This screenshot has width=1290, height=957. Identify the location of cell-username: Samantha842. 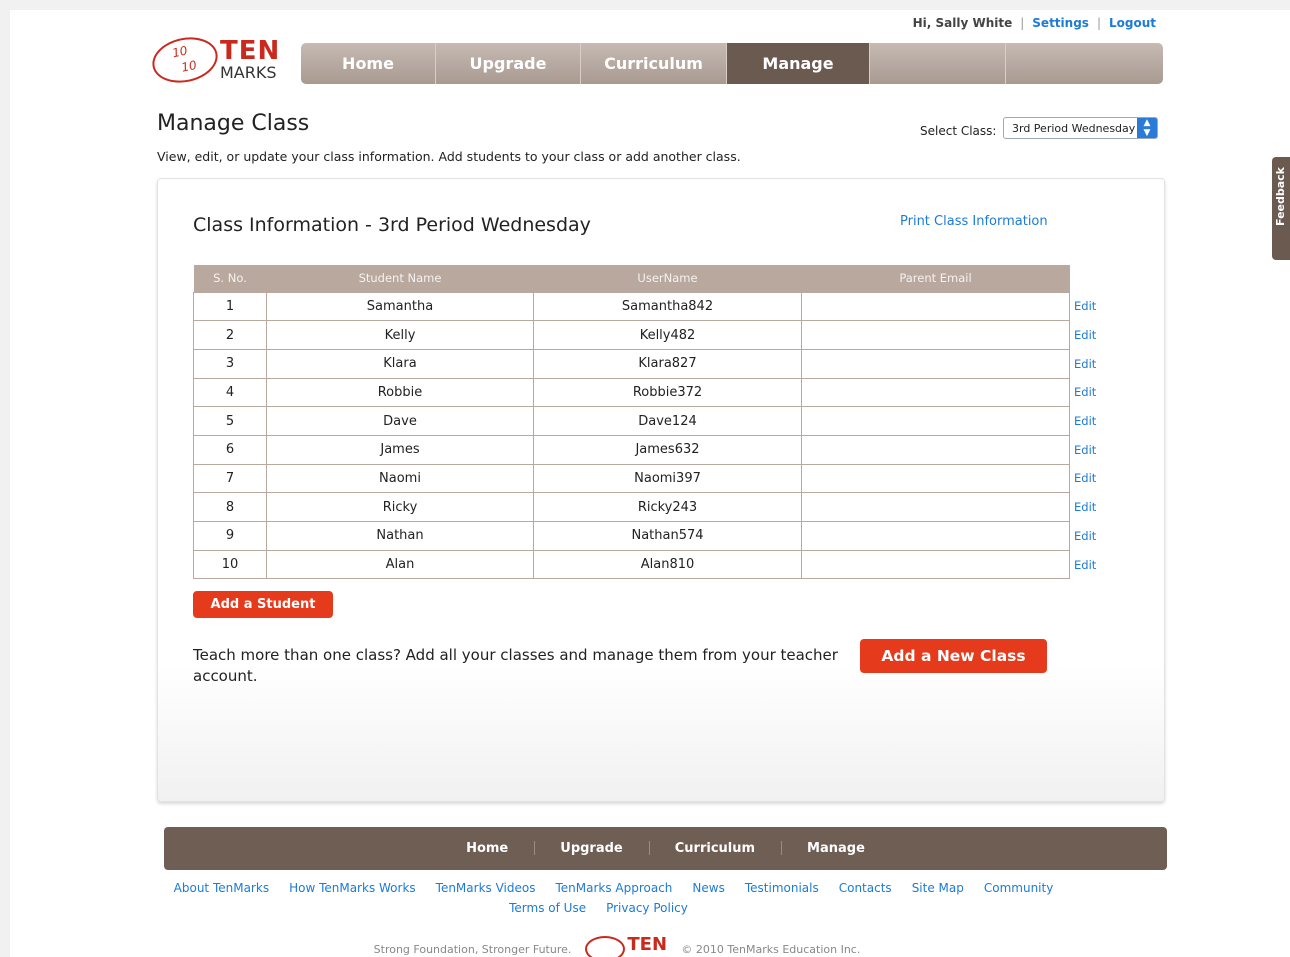
(667, 306).